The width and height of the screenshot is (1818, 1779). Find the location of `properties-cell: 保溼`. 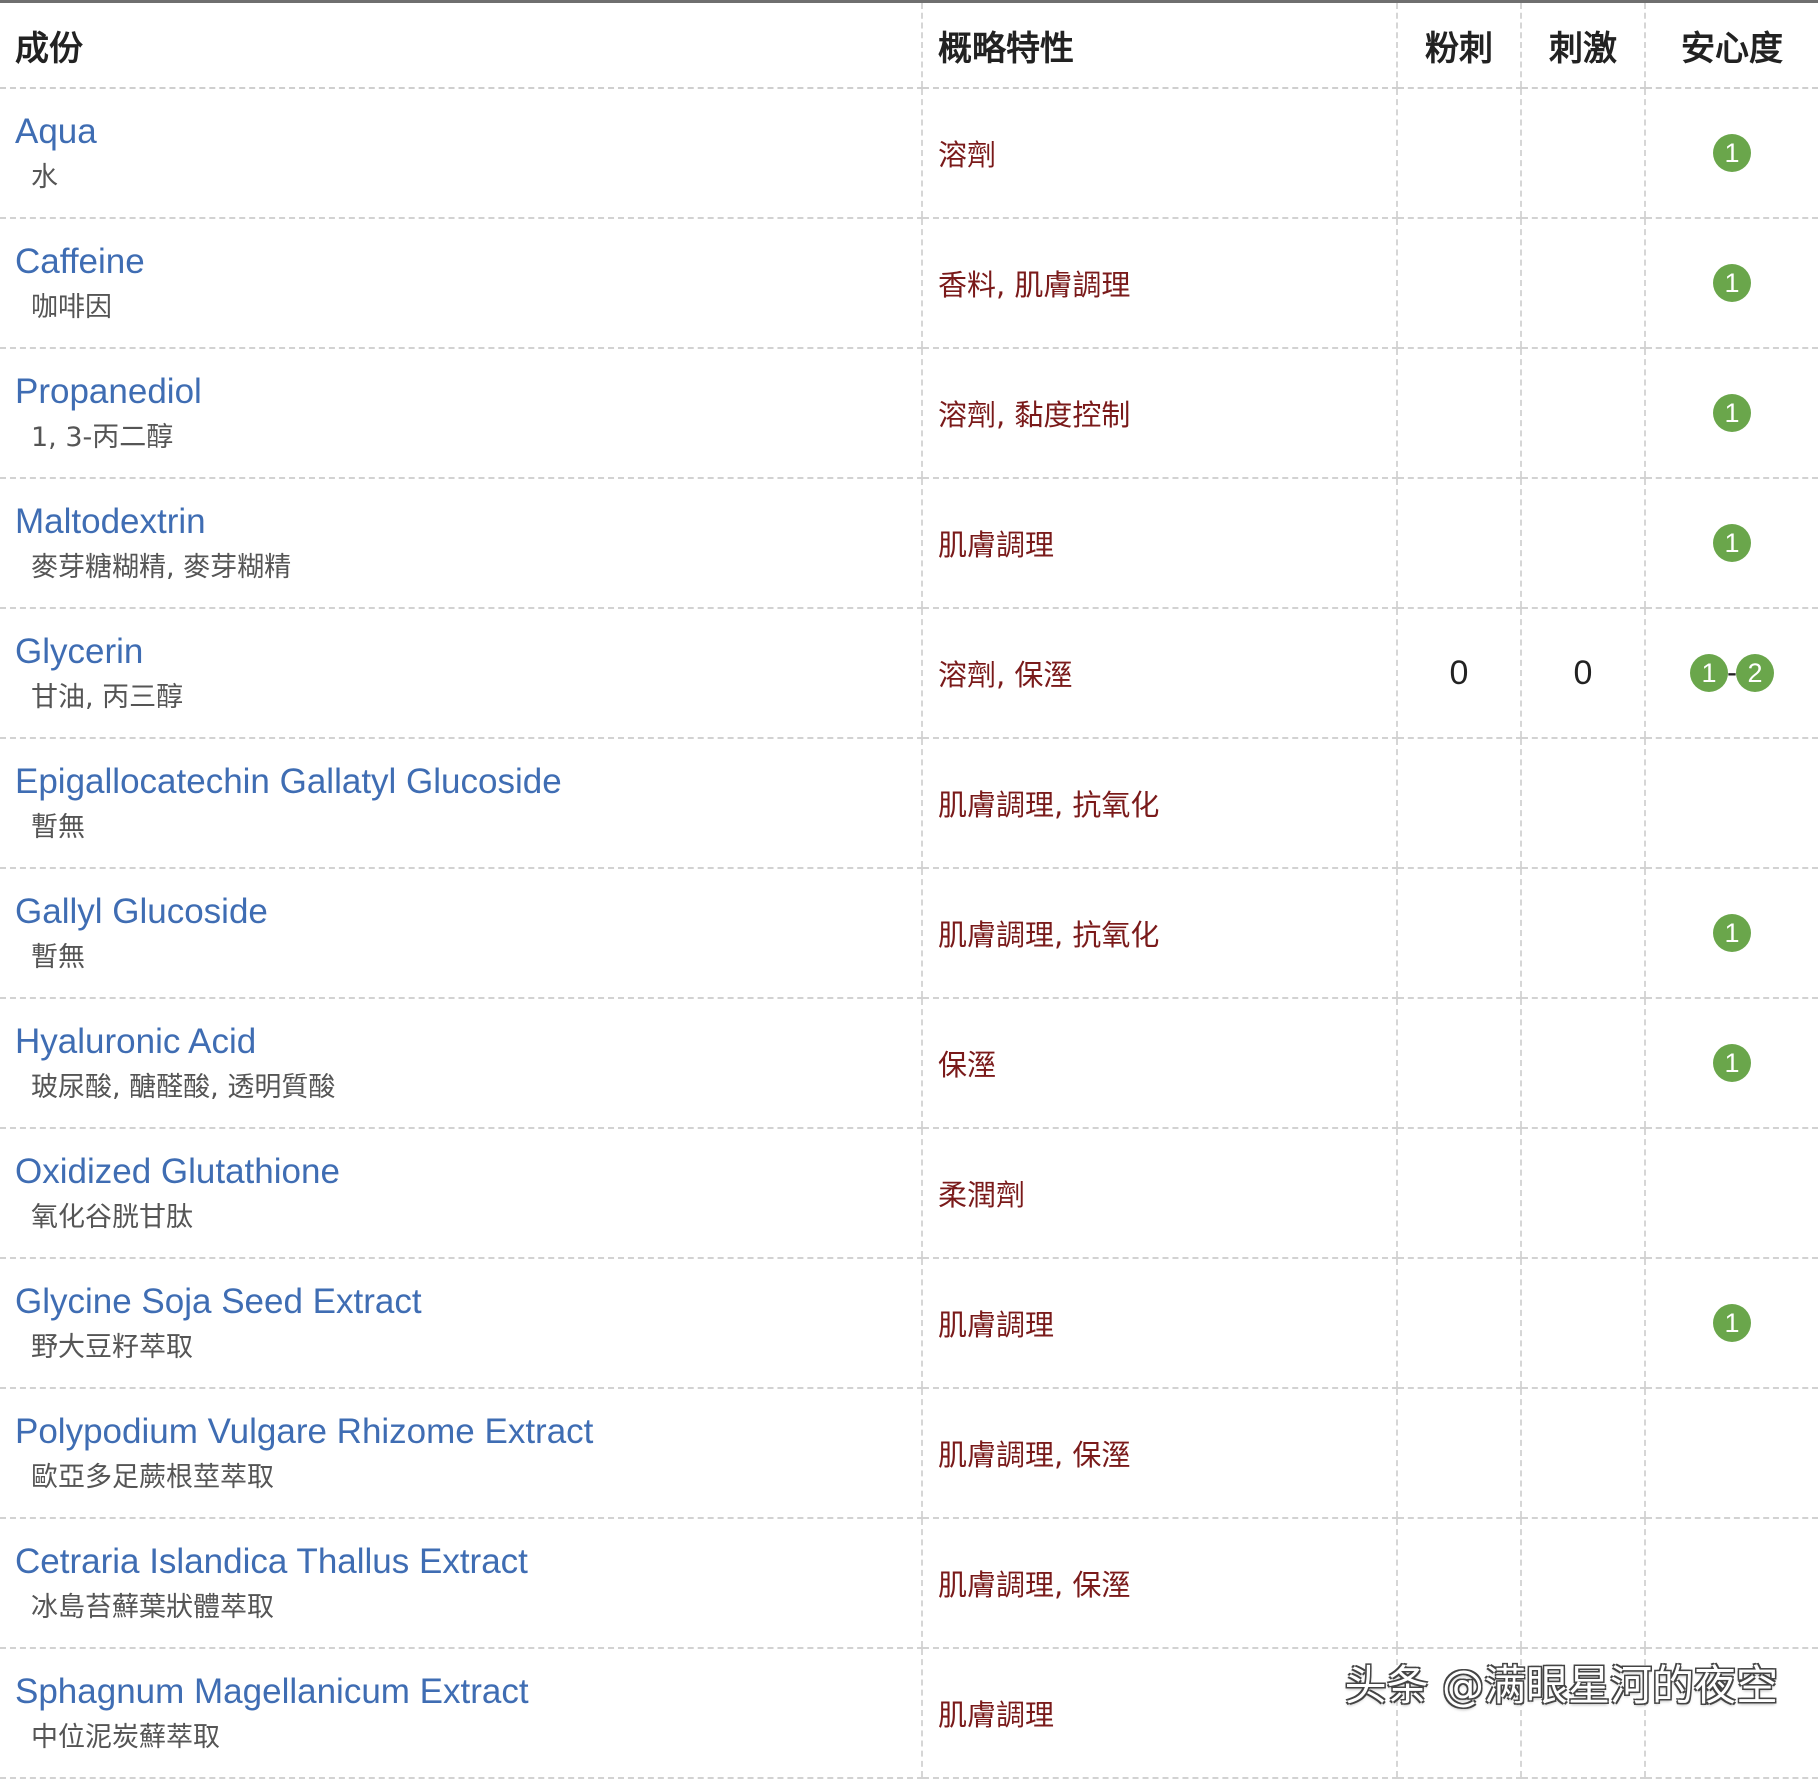

properties-cell: 保溼 is located at coordinates (1159, 1063).